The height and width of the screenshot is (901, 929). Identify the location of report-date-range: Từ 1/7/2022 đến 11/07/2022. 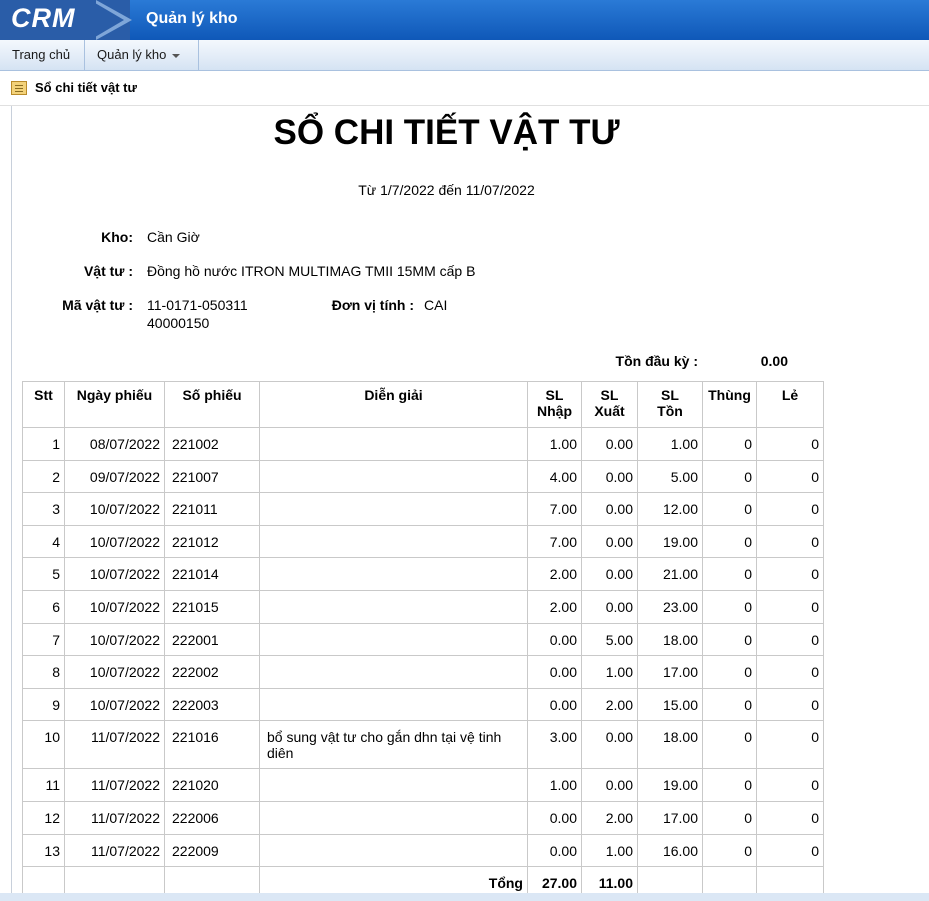
(446, 190).